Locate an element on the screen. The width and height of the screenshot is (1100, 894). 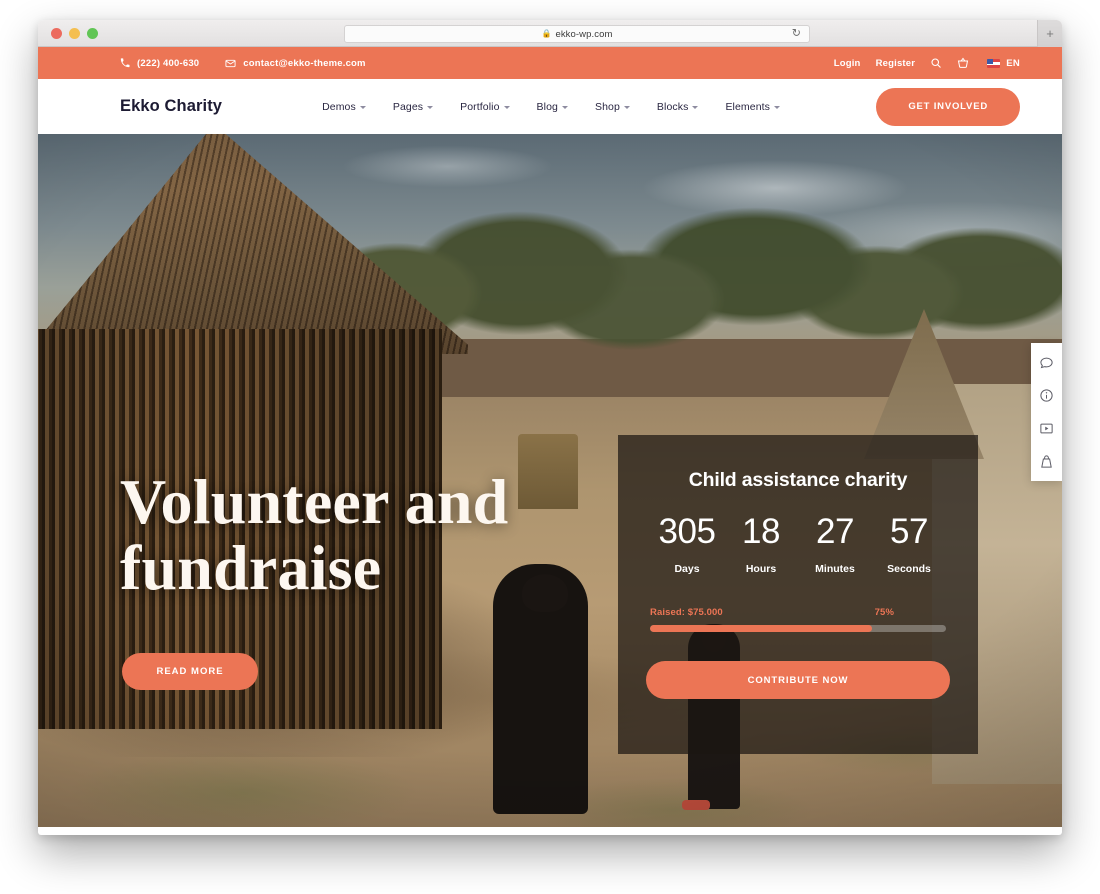
topbar-phone: (222) 400-630 is located at coordinates (159, 63).